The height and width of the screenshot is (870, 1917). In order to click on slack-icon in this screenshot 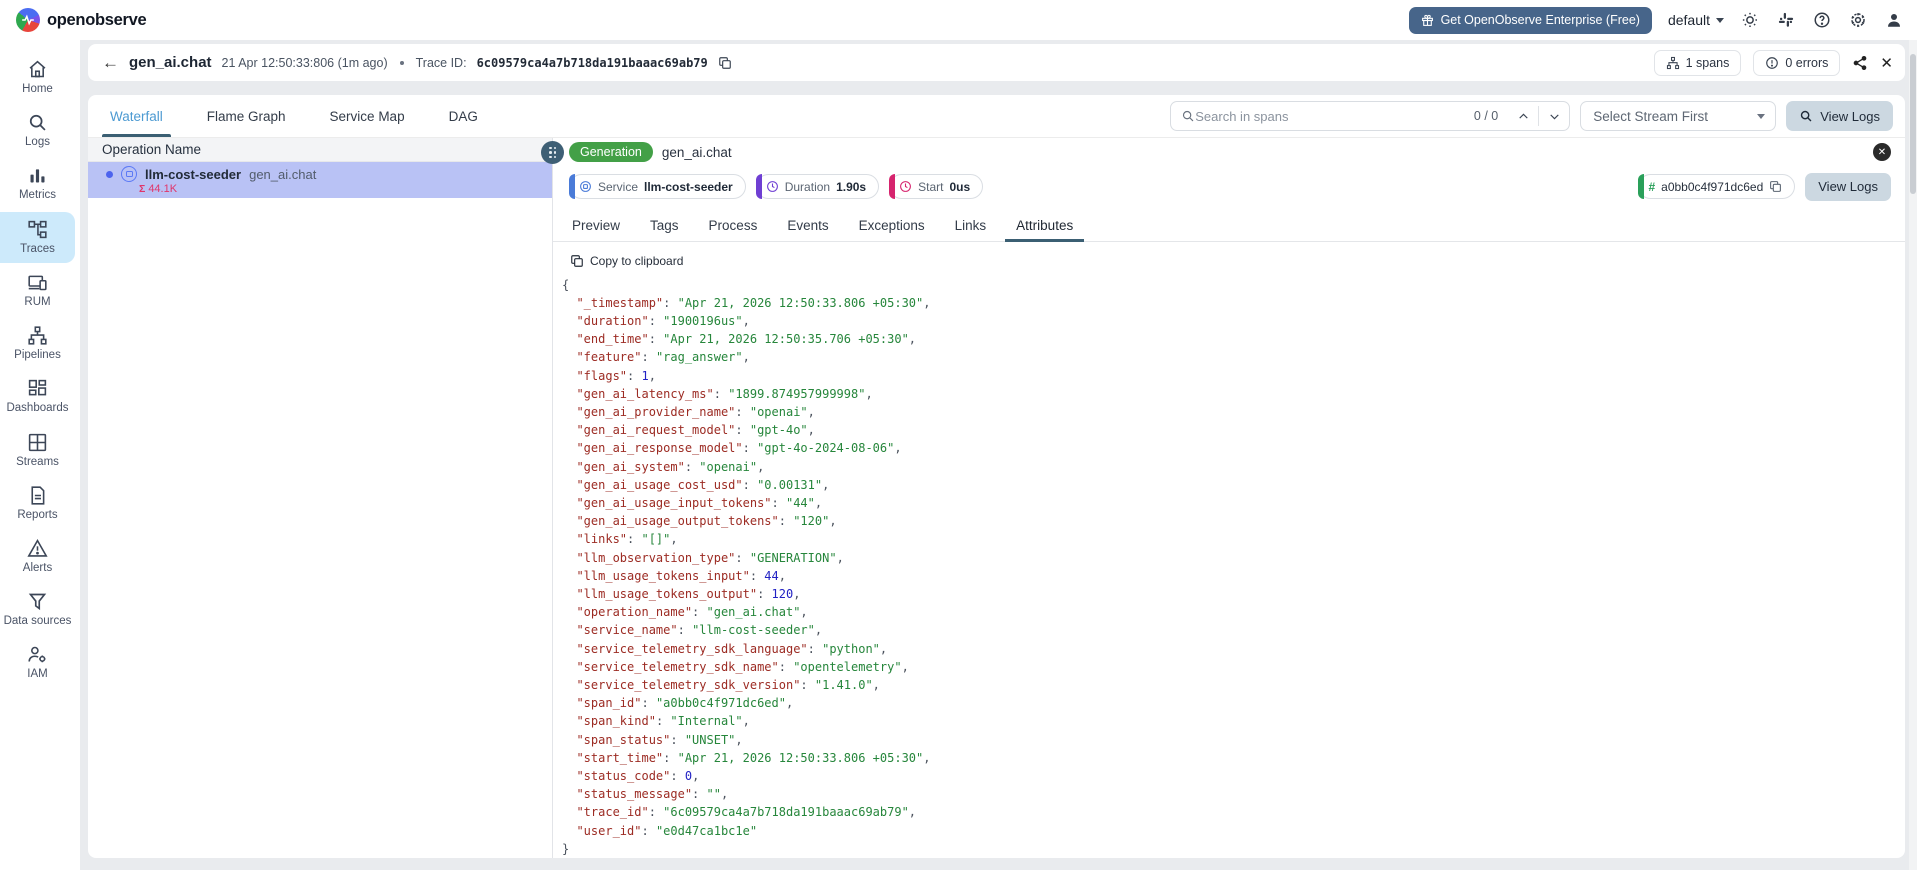, I will do `click(1785, 20)`.